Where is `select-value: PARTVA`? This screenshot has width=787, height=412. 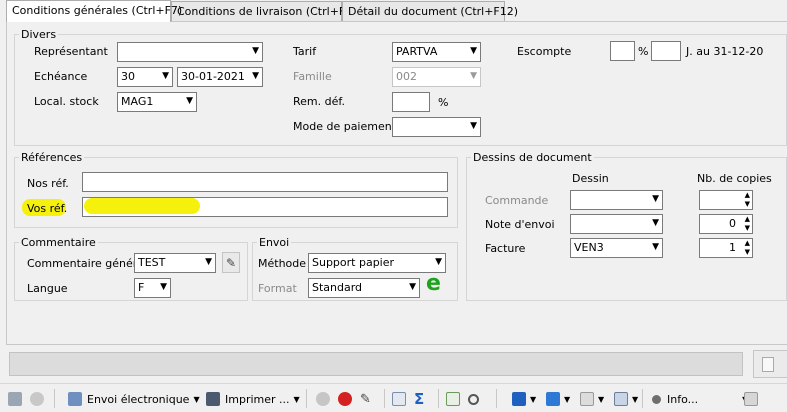
select-value: PARTVA is located at coordinates (417, 51).